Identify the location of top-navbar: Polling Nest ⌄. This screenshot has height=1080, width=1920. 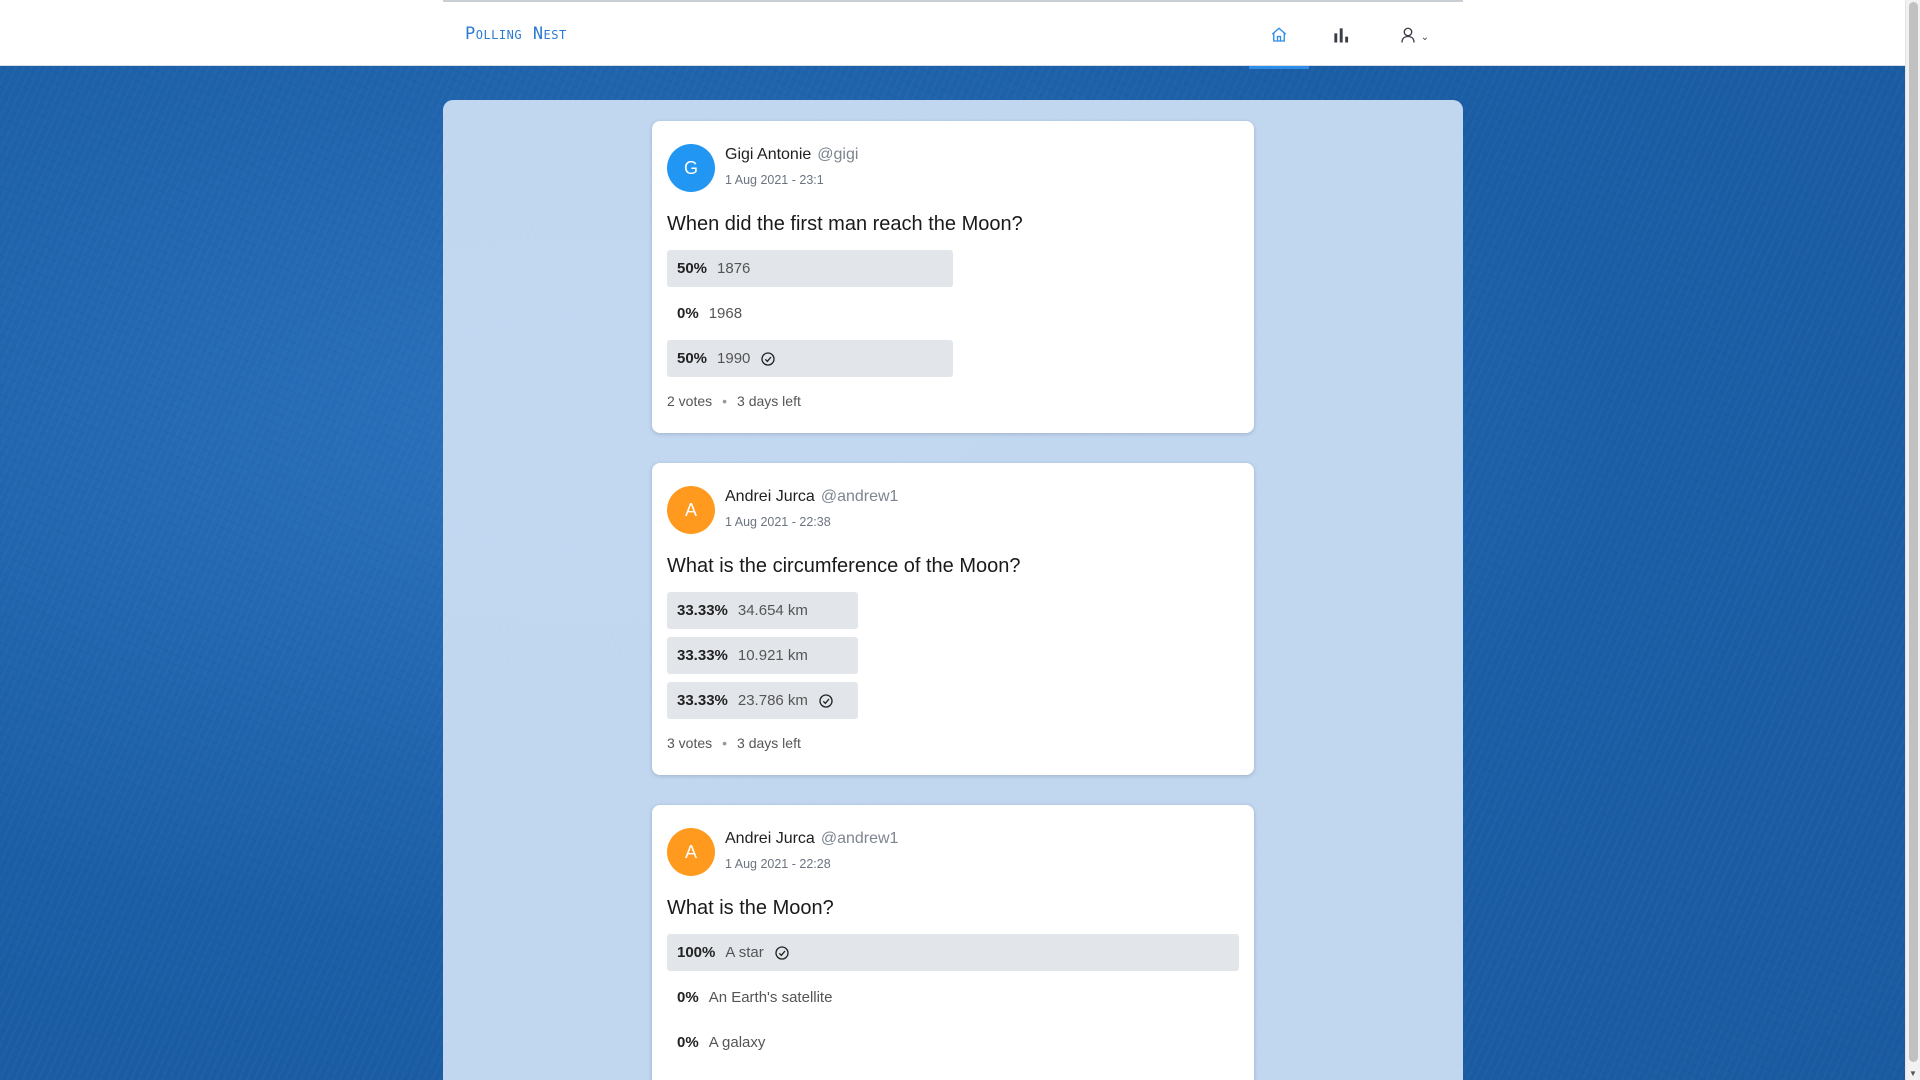
(952, 34).